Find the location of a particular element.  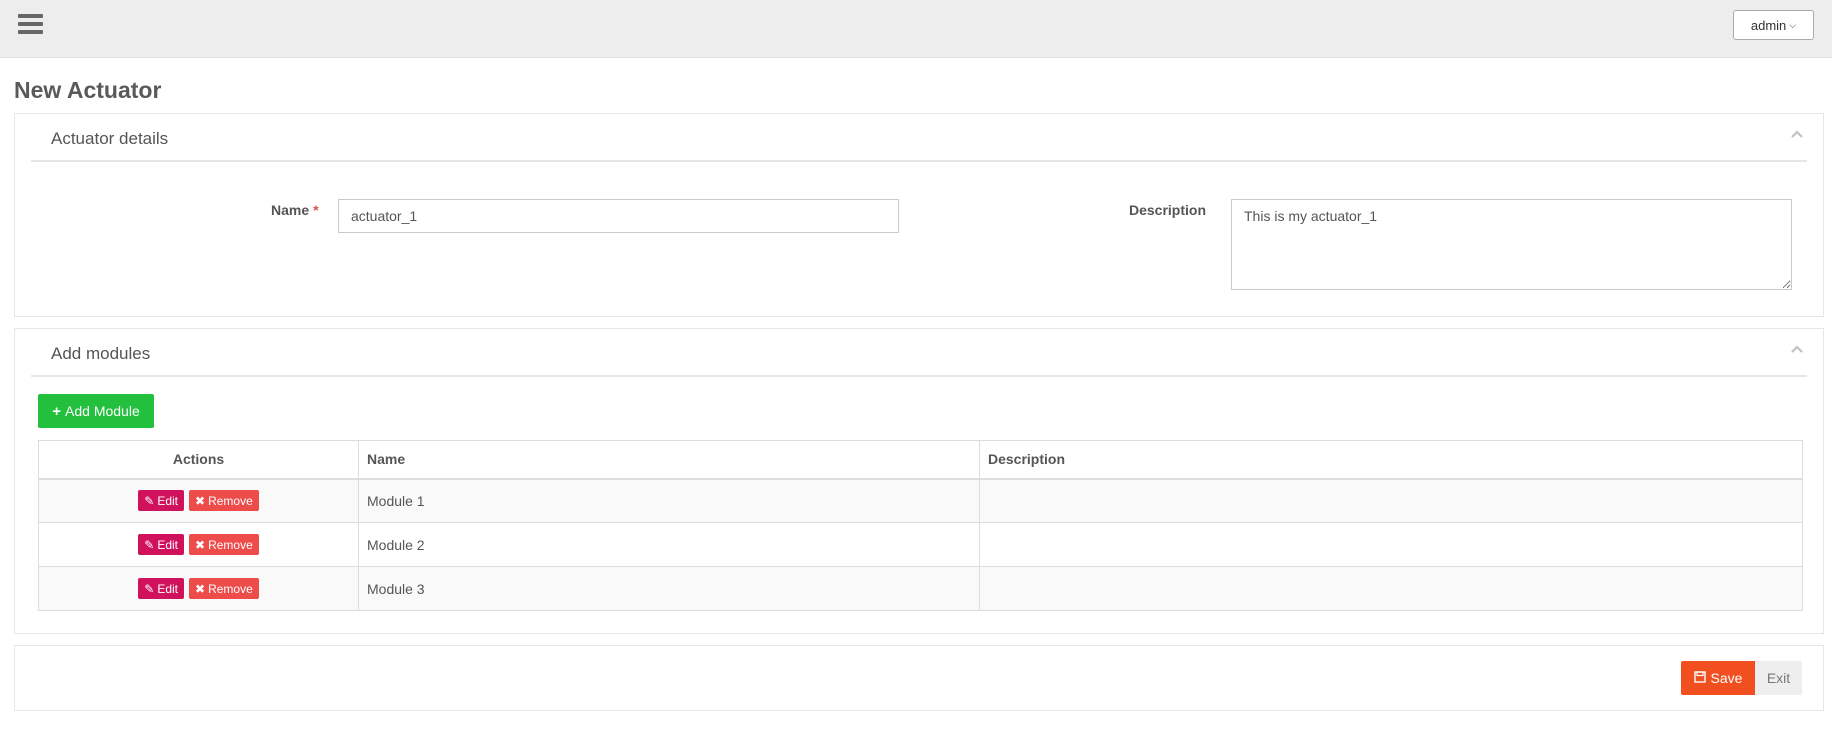

table-row: ✎ Edit ✖ Remove Module 3 is located at coordinates (920, 588).